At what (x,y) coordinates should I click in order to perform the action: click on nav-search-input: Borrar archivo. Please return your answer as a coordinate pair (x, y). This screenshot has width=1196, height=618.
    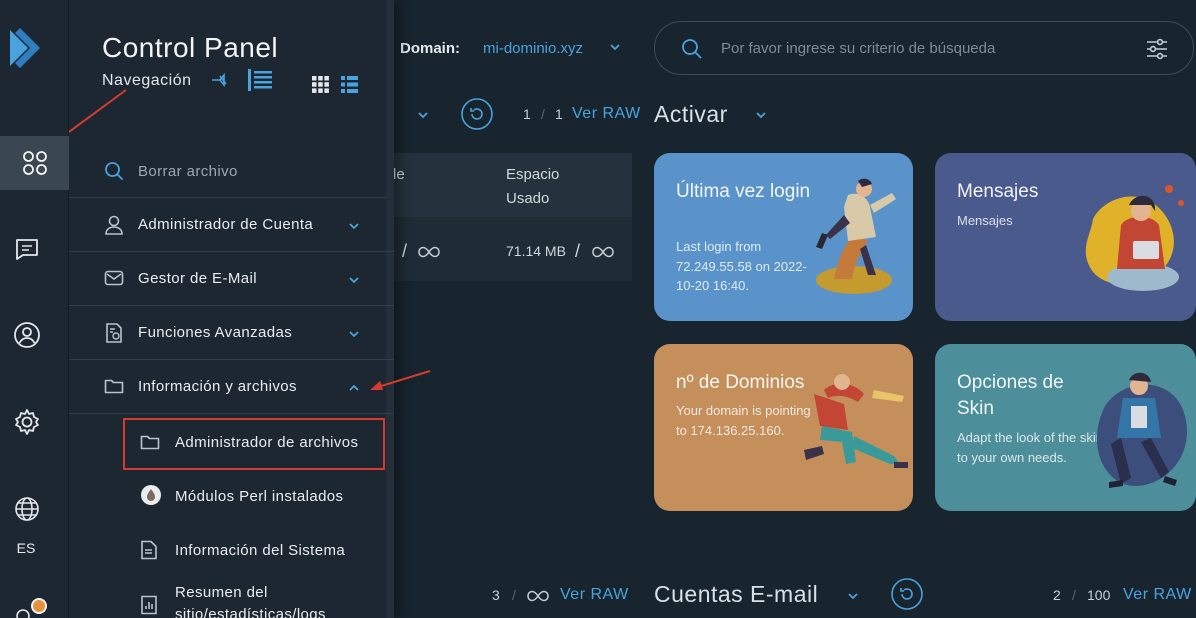
    Looking at the image, I should click on (188, 171).